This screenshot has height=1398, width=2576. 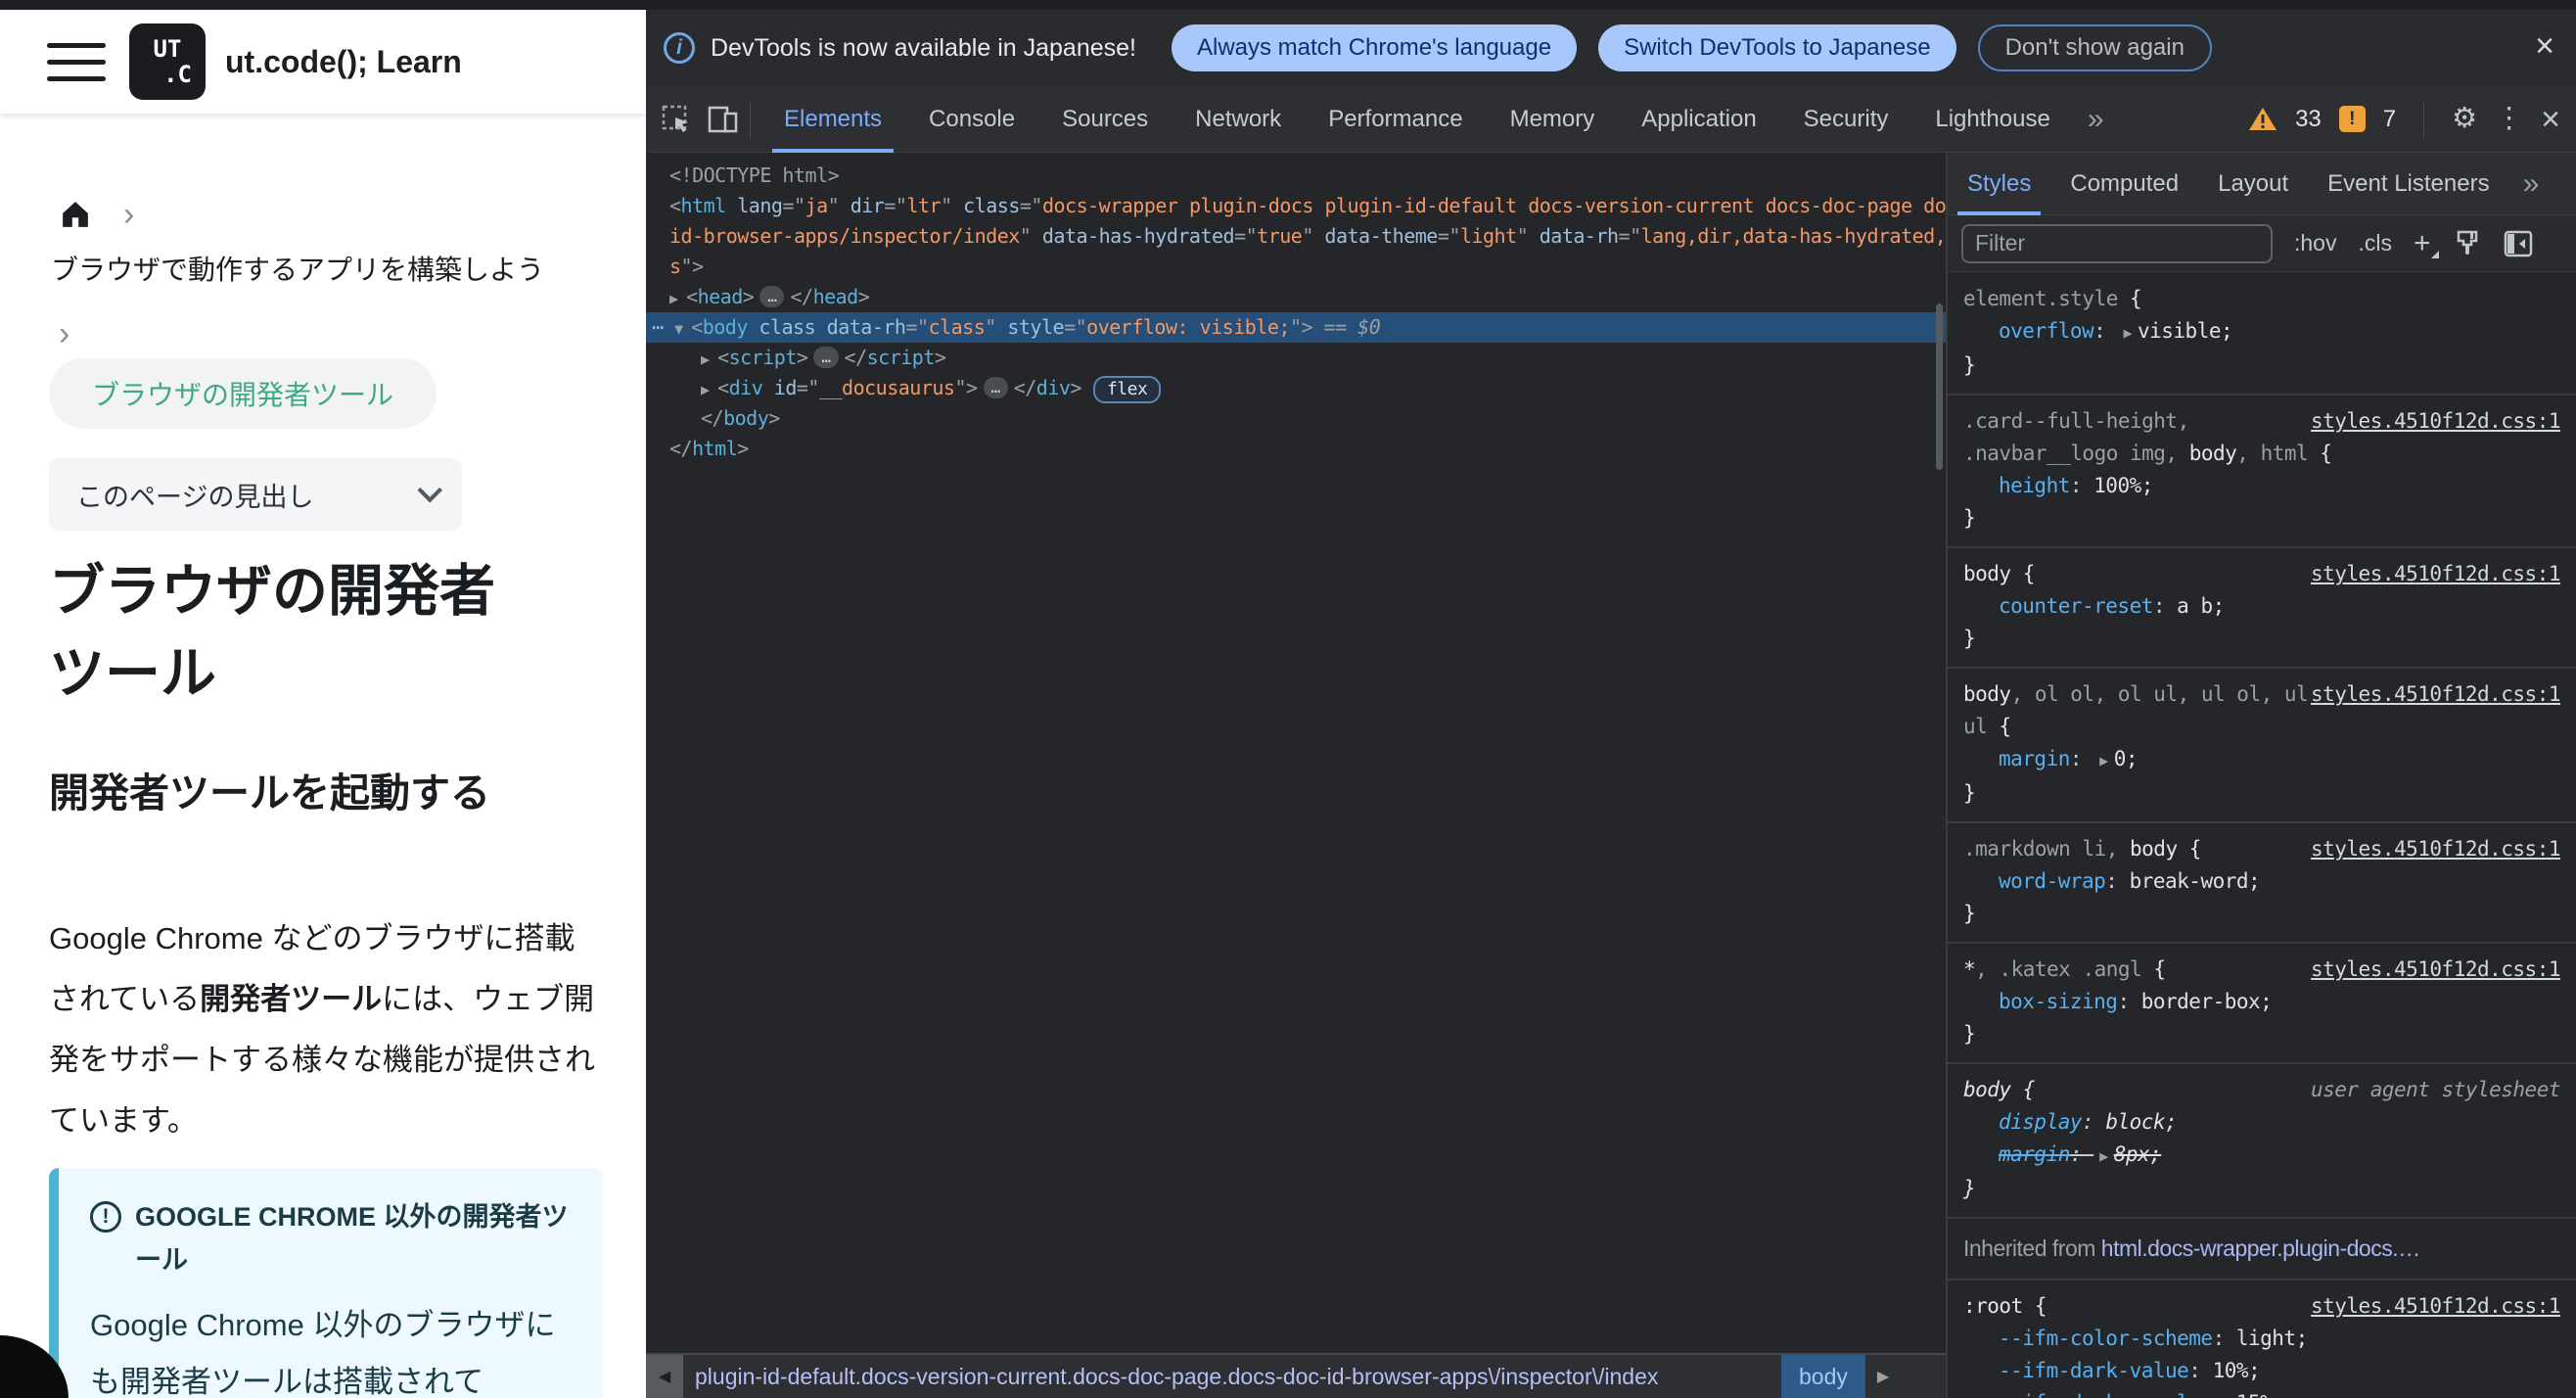 What do you see at coordinates (680, 48) in the screenshot?
I see `info-icon: i` at bounding box center [680, 48].